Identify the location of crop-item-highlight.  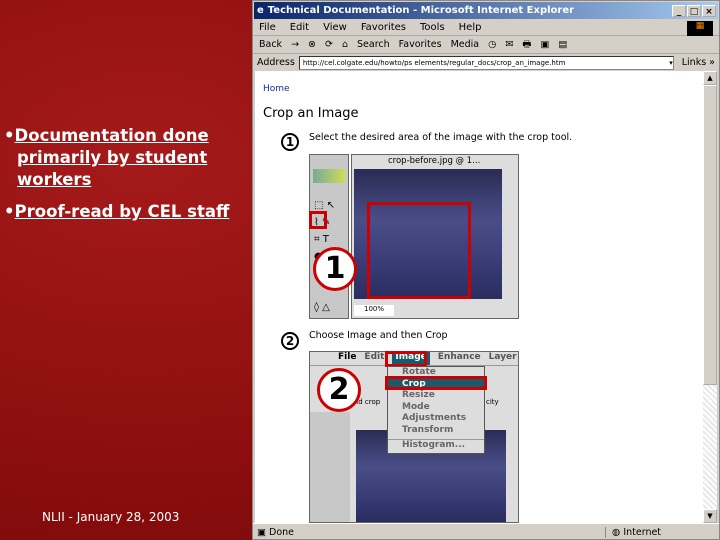
(436, 383).